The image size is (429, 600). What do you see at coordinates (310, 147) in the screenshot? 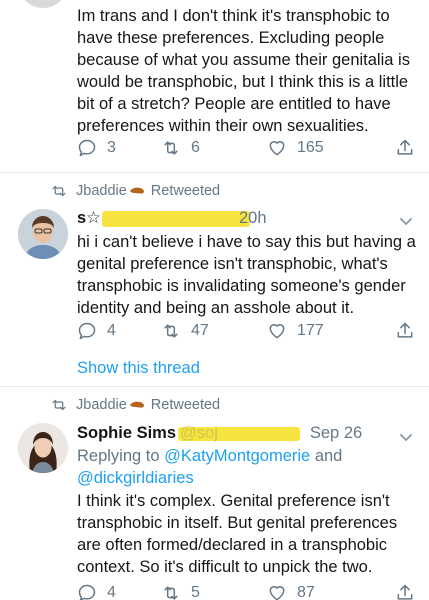
I see `like-count: 165` at bounding box center [310, 147].